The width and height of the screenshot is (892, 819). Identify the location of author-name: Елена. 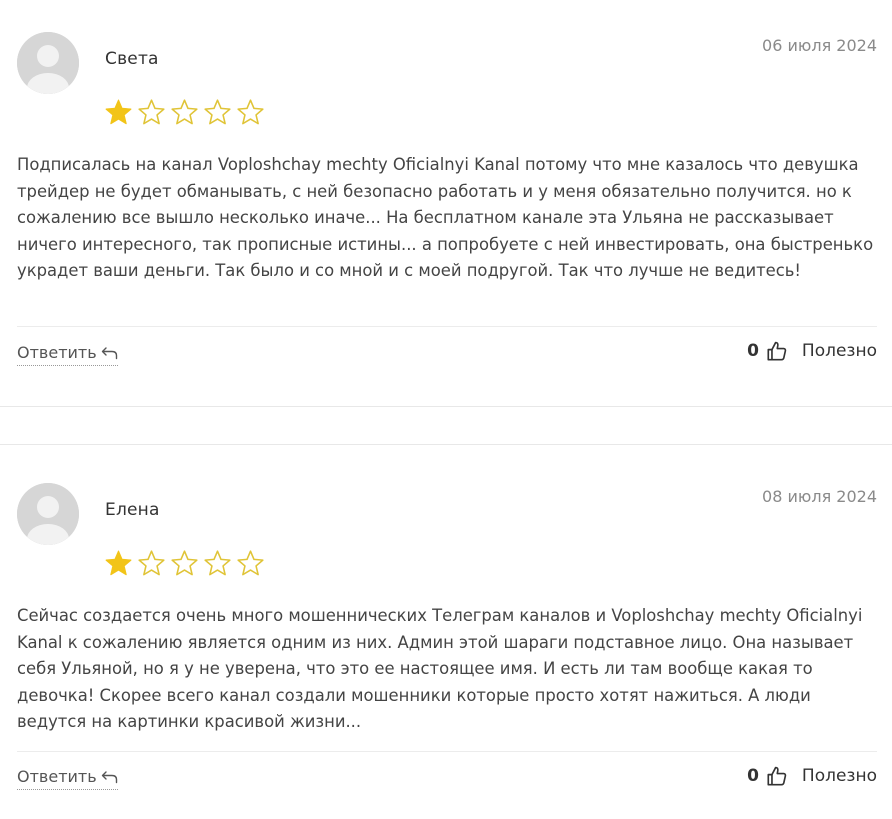
(132, 510).